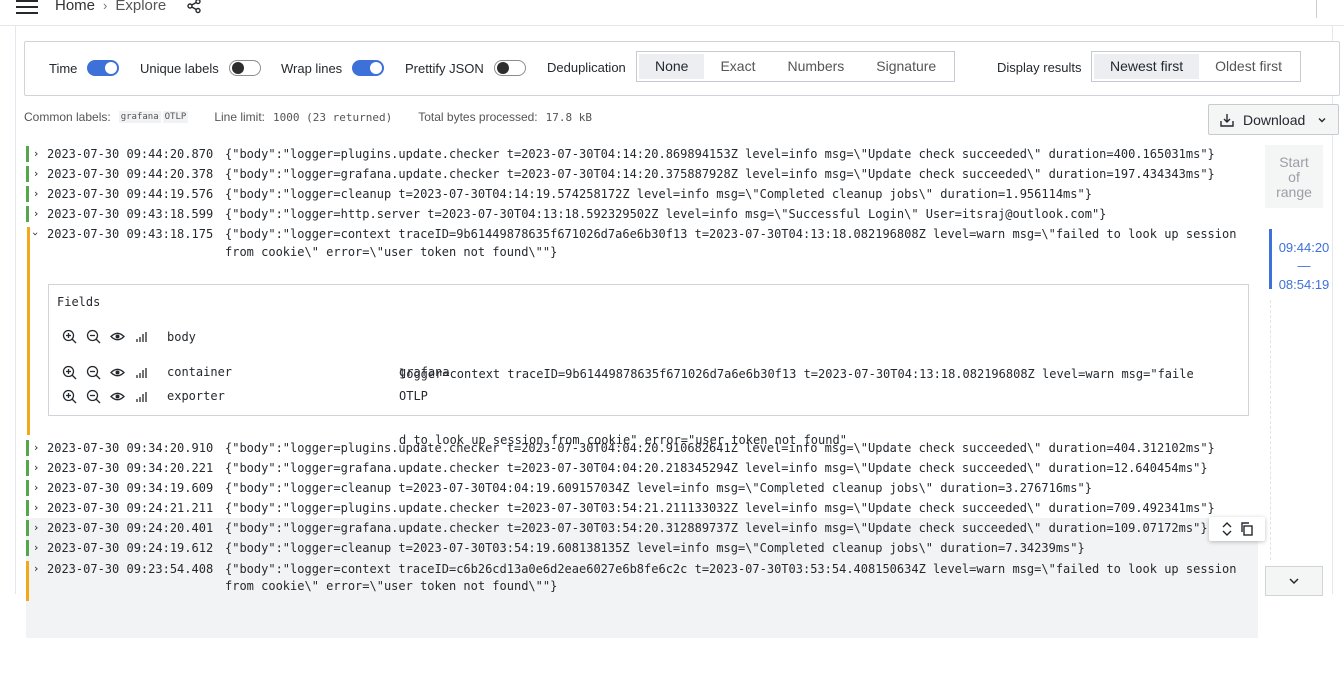 The height and width of the screenshot is (679, 1344). I want to click on dedup-signature: Signature, so click(906, 66).